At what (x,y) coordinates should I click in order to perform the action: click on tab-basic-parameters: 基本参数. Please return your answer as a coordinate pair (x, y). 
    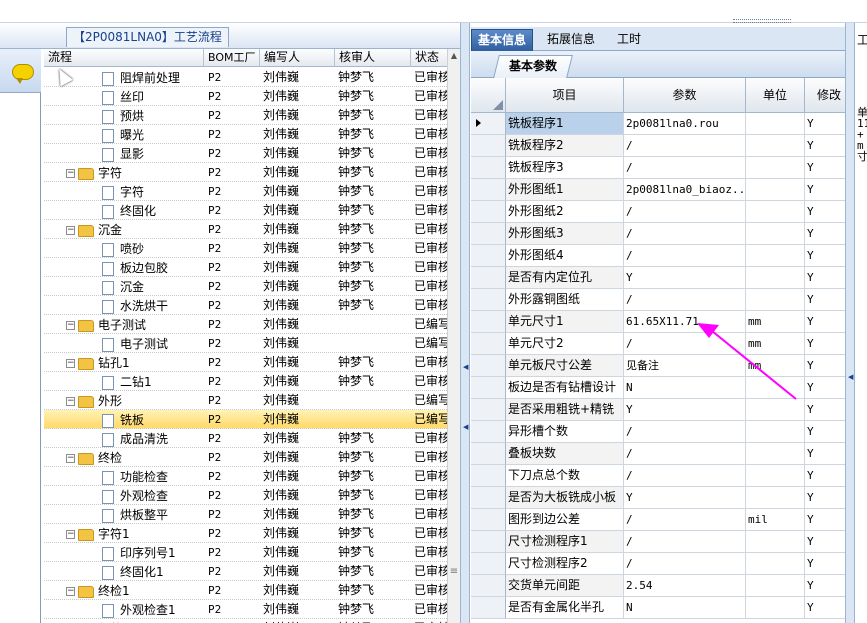
    Looking at the image, I should click on (533, 66).